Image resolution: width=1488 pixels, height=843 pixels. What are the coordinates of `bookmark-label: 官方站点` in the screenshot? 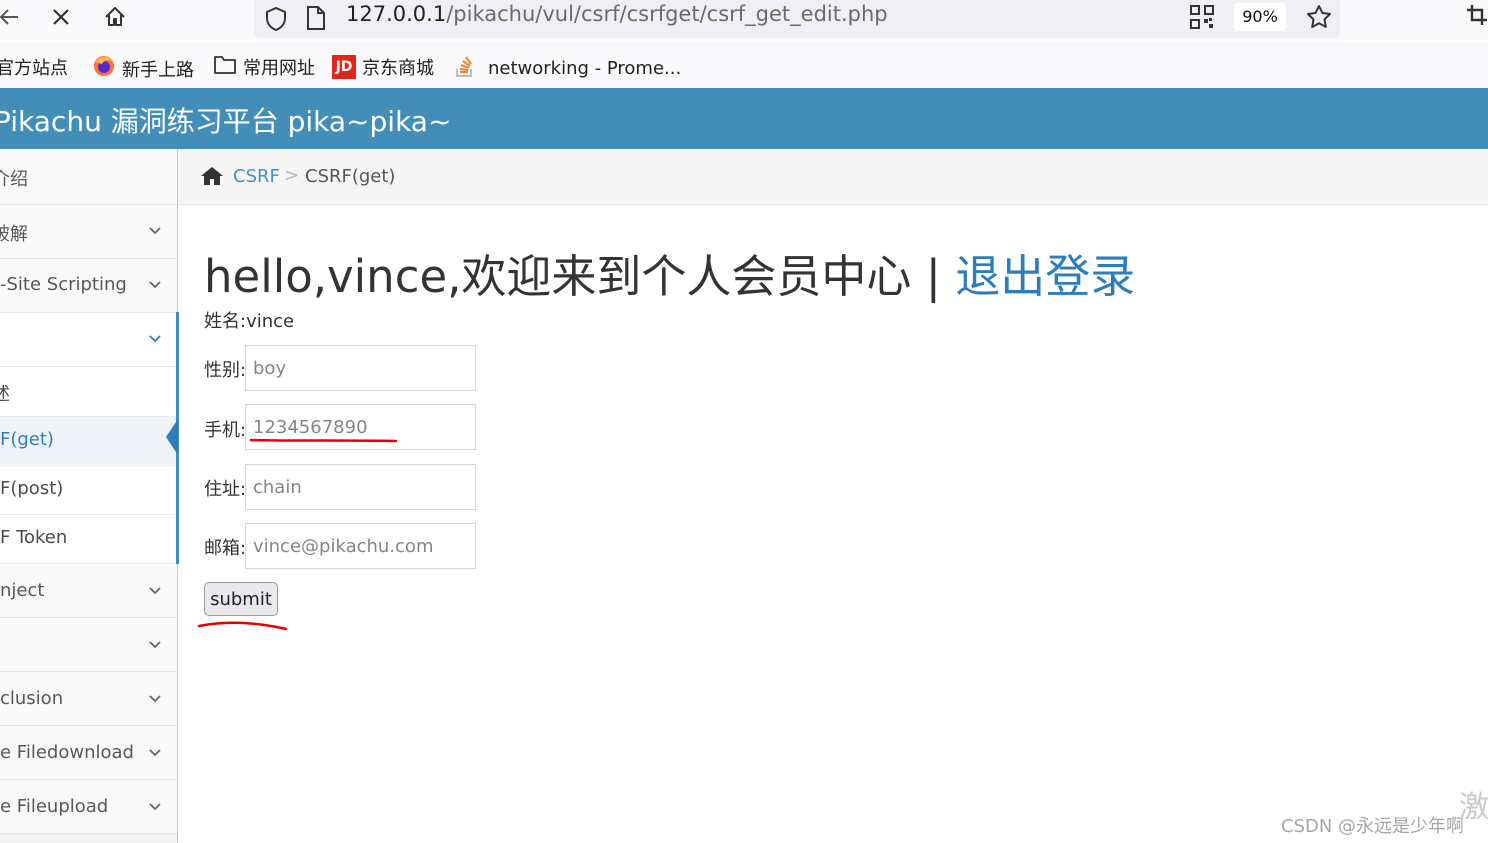 It's located at (34, 68).